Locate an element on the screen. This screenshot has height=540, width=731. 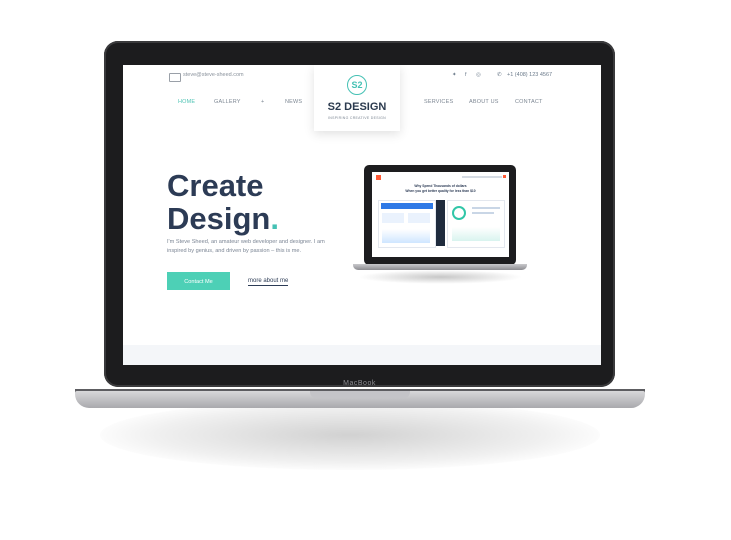
mockup-donut-chart is located at coordinates (459, 213).